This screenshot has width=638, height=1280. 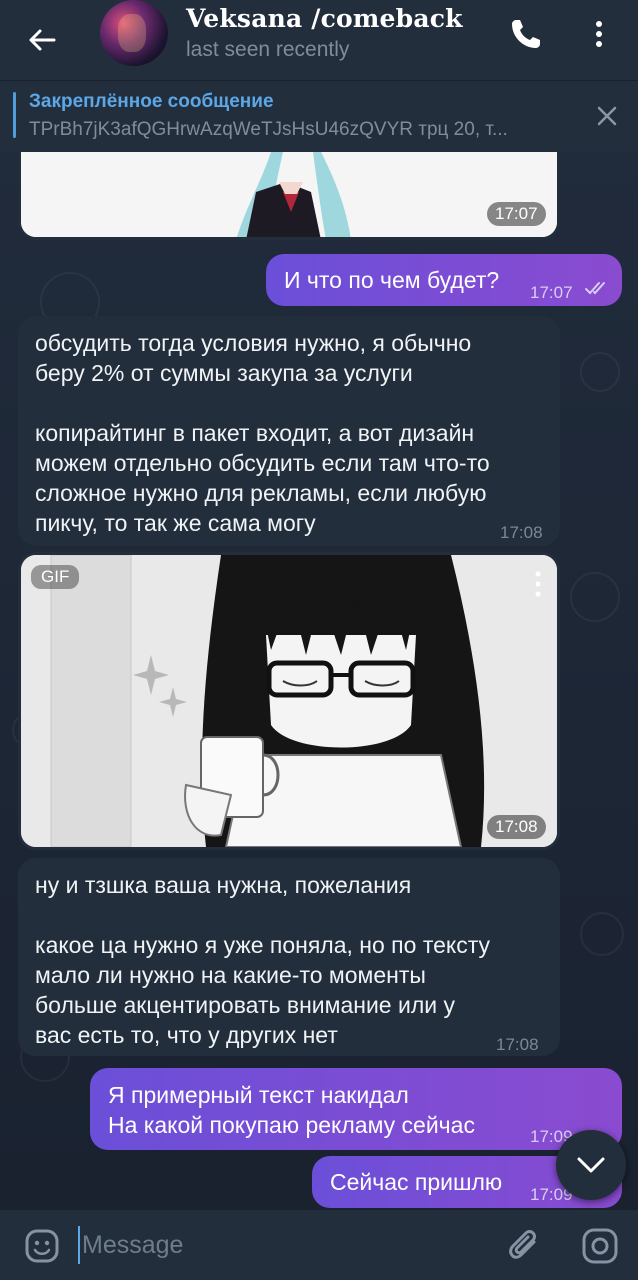 I want to click on message-text: Сейчас пришлю, so click(x=416, y=1182).